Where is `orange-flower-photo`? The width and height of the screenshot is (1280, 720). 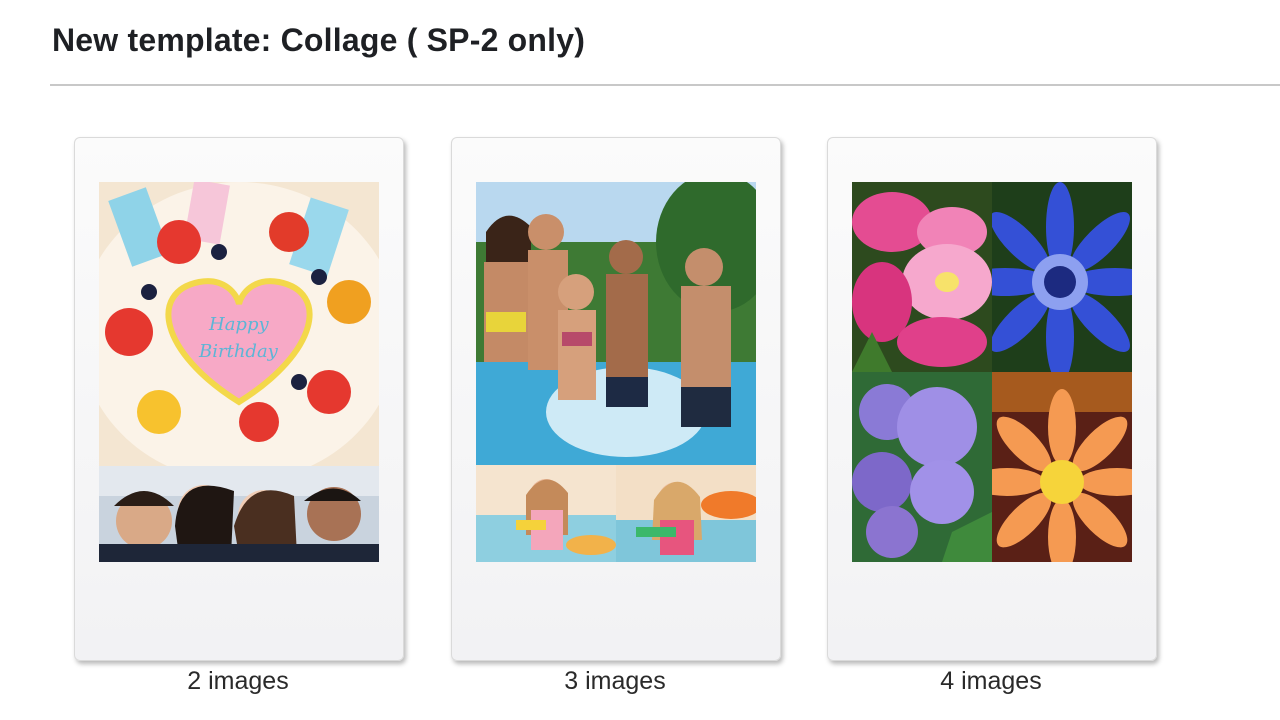
orange-flower-photo is located at coordinates (1062, 467).